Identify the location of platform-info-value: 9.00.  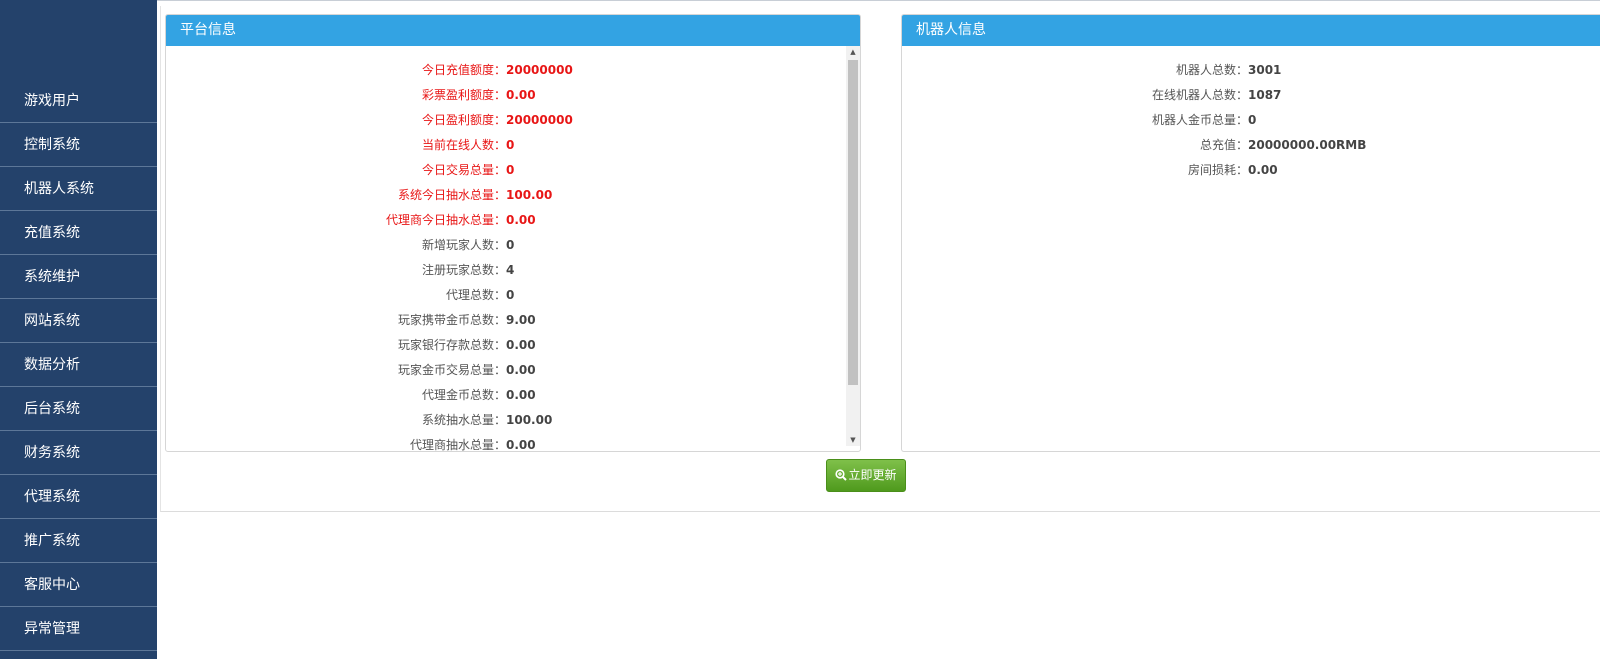
(521, 320).